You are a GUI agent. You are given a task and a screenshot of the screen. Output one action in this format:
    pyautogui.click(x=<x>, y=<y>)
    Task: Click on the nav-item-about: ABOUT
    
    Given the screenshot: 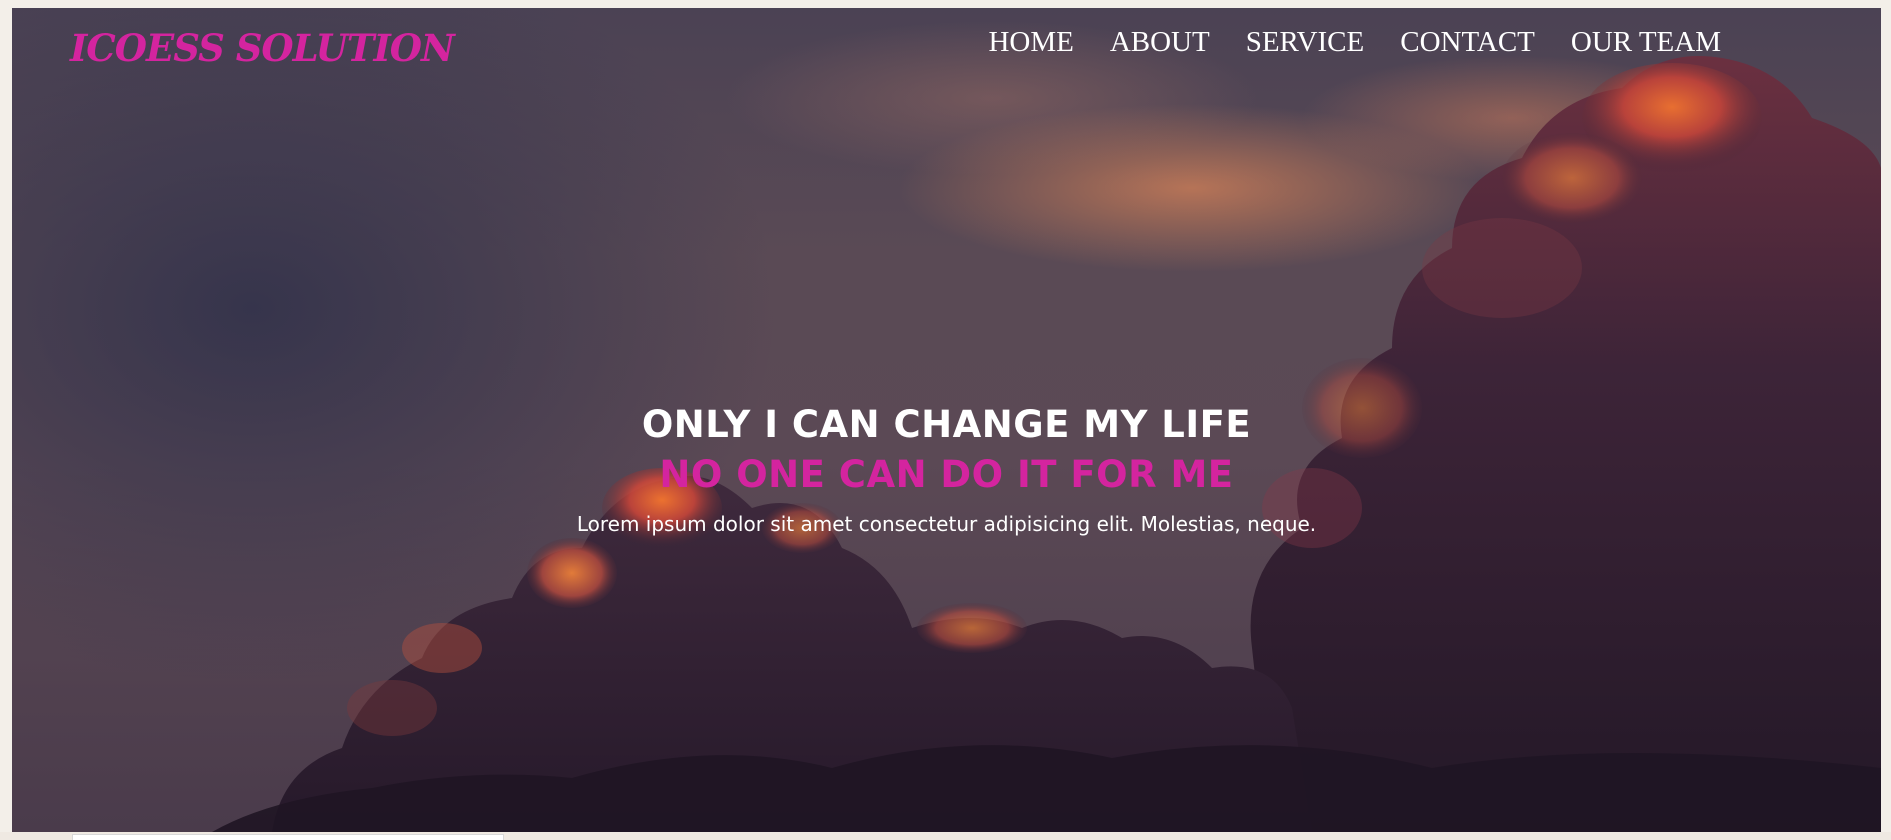 What is the action you would take?
    pyautogui.click(x=1160, y=42)
    